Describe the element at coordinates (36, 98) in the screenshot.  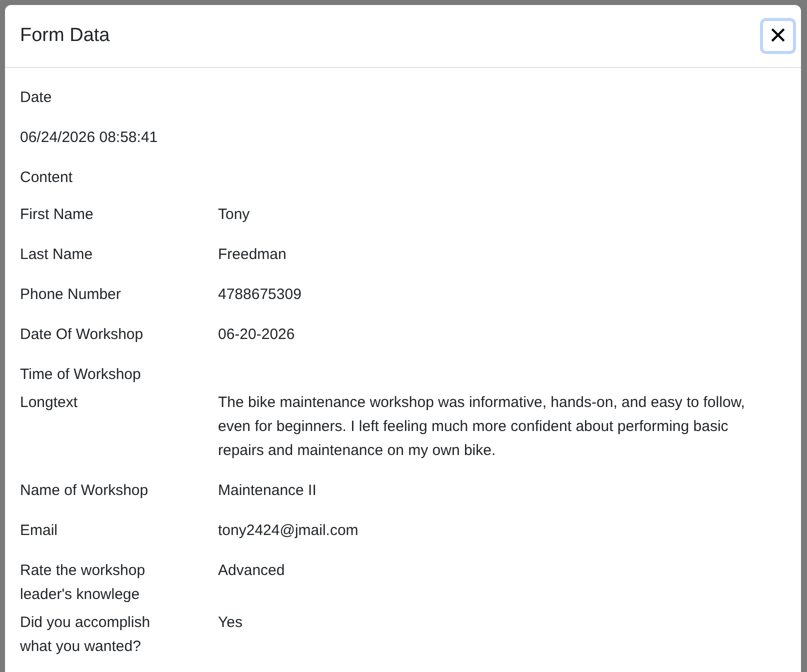
I see `date-label: Date` at that location.